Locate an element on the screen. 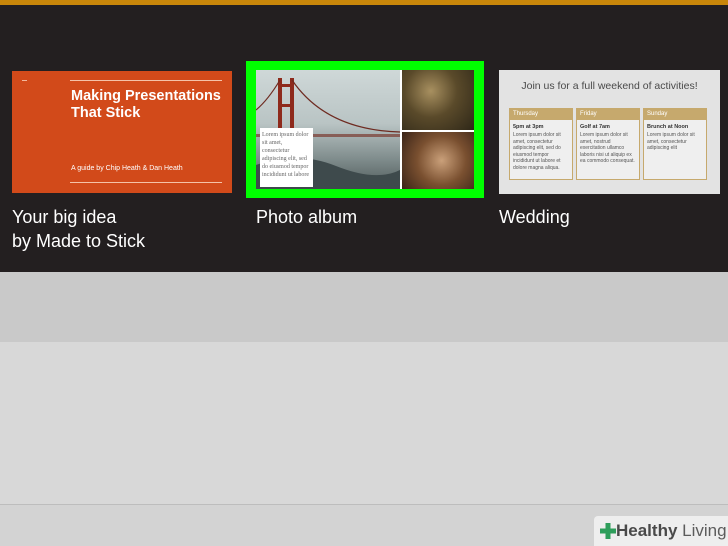 The height and width of the screenshot is (546, 728). slide-subtitle: A guide by Chip Heath & Dan Heath is located at coordinates (127, 168).